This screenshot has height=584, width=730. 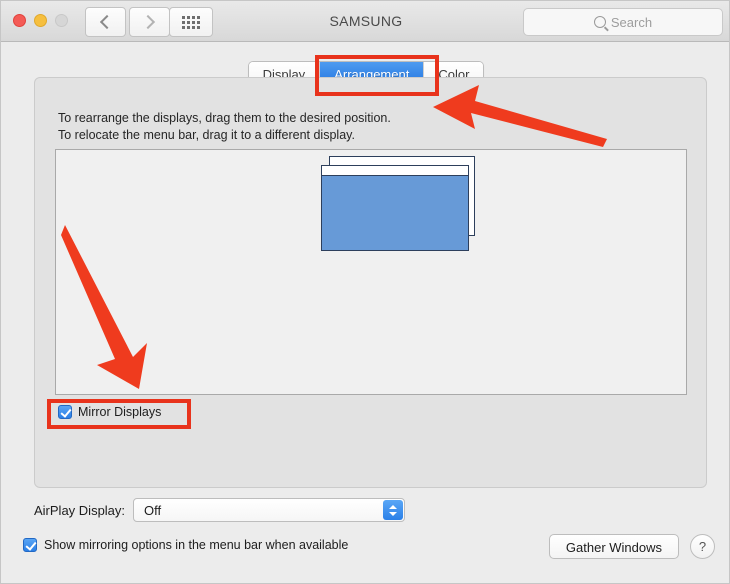 I want to click on mirror-displays-checkbox, so click(x=65, y=412).